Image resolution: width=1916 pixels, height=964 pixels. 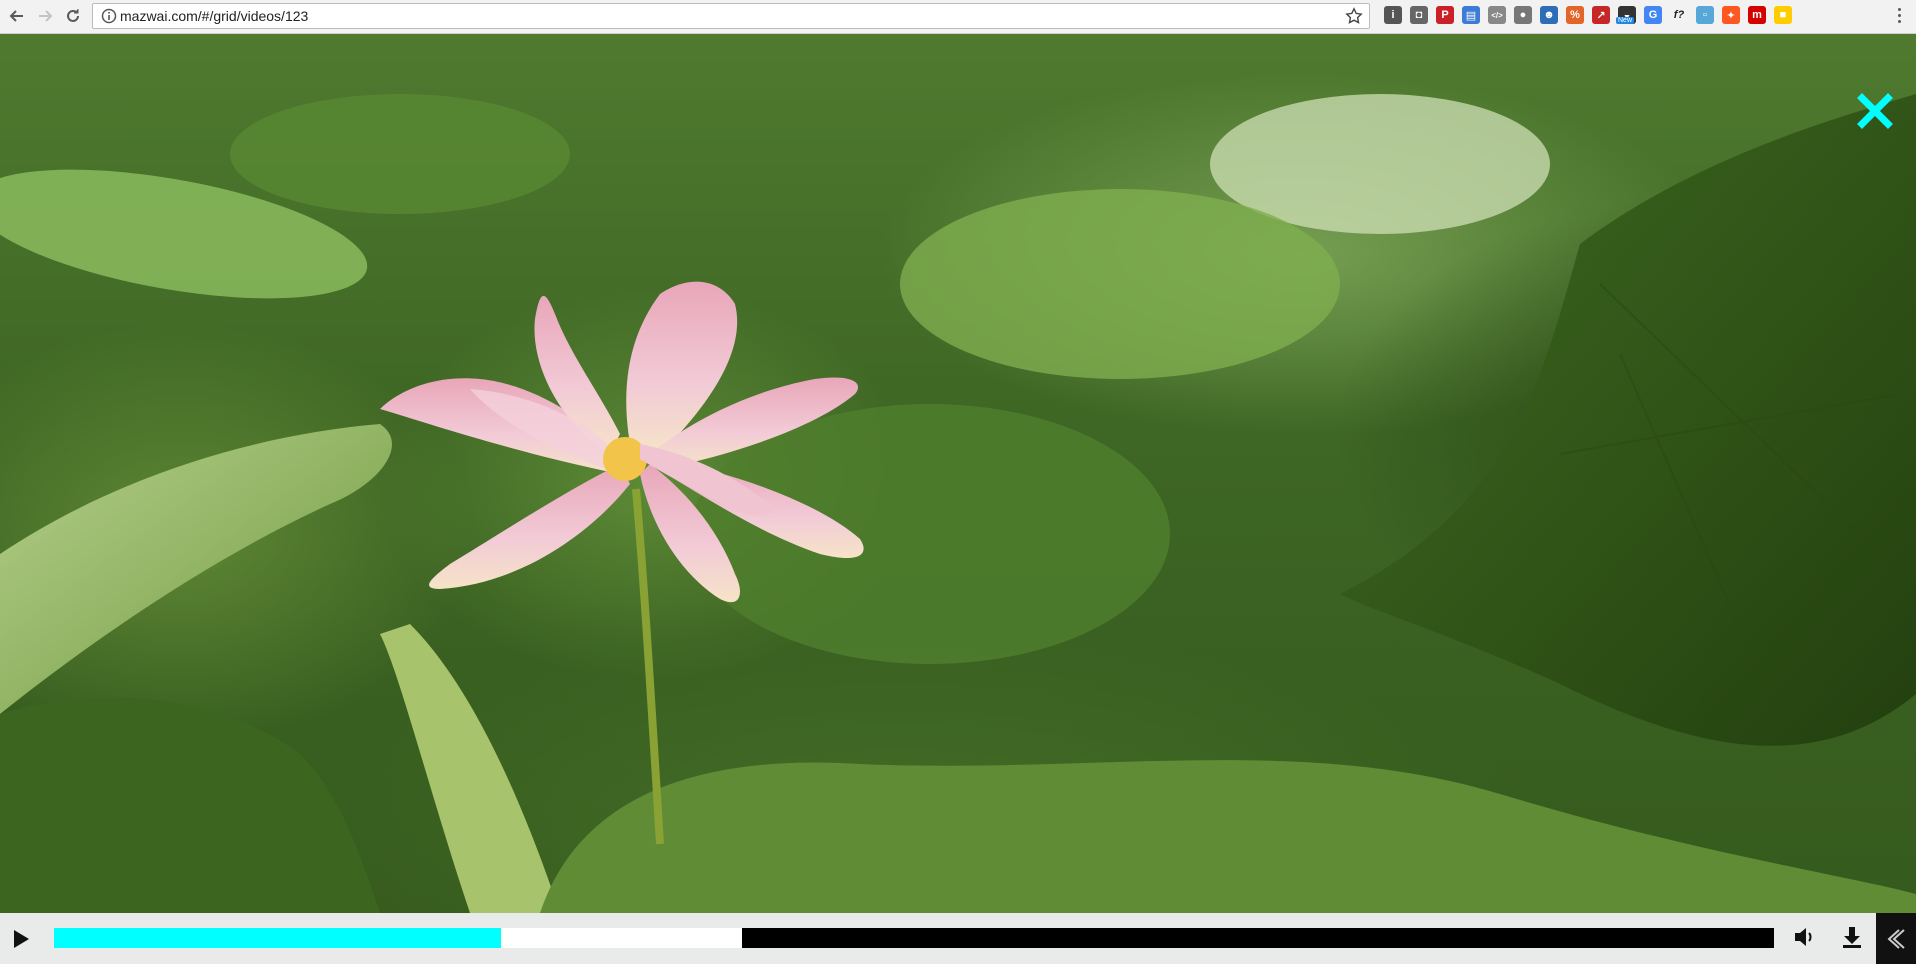 What do you see at coordinates (1731, 15) in the screenshot?
I see `fire-extension-icon: ✦` at bounding box center [1731, 15].